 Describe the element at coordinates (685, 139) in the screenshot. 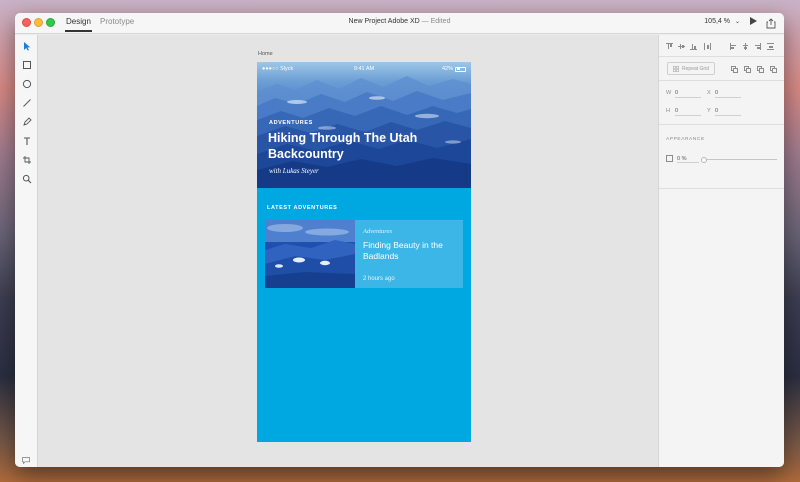

I see `appearance-title: APPEARANCE` at that location.